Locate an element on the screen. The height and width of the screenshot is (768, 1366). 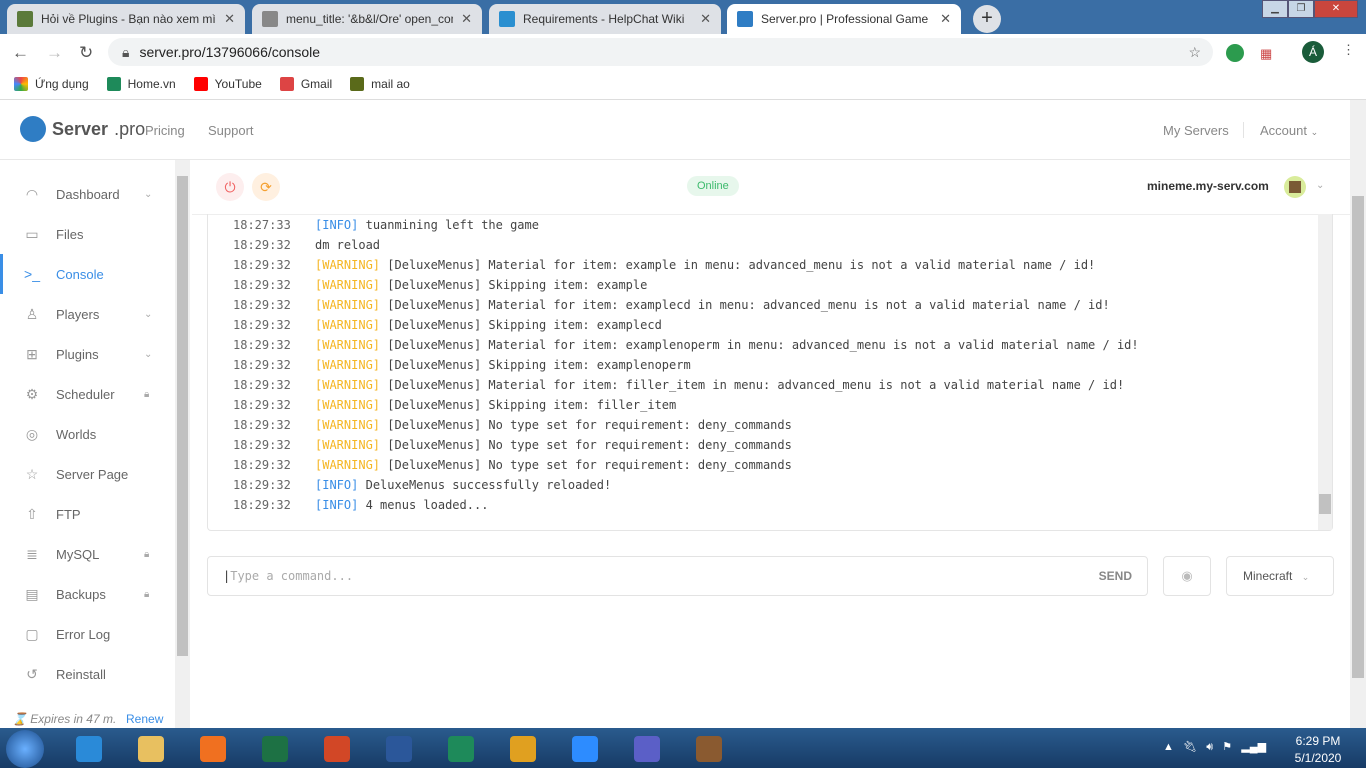
bookmark-homevn: Home.vn is located at coordinates (141, 83).